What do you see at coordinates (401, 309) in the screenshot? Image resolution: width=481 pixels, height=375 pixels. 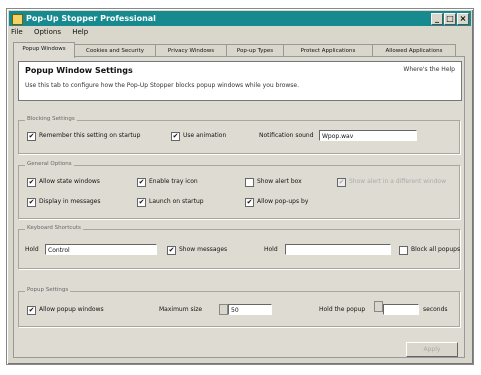 I see `hold-field` at bounding box center [401, 309].